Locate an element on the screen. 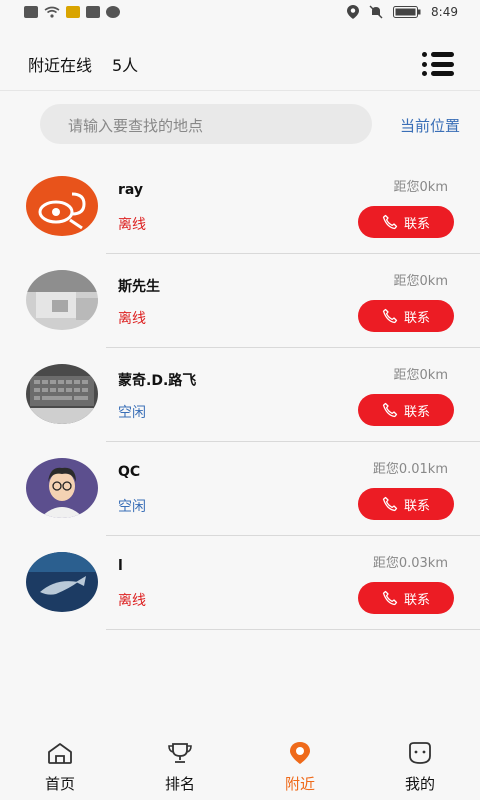 The height and width of the screenshot is (800, 480). nav-label: 排名 is located at coordinates (179, 784).